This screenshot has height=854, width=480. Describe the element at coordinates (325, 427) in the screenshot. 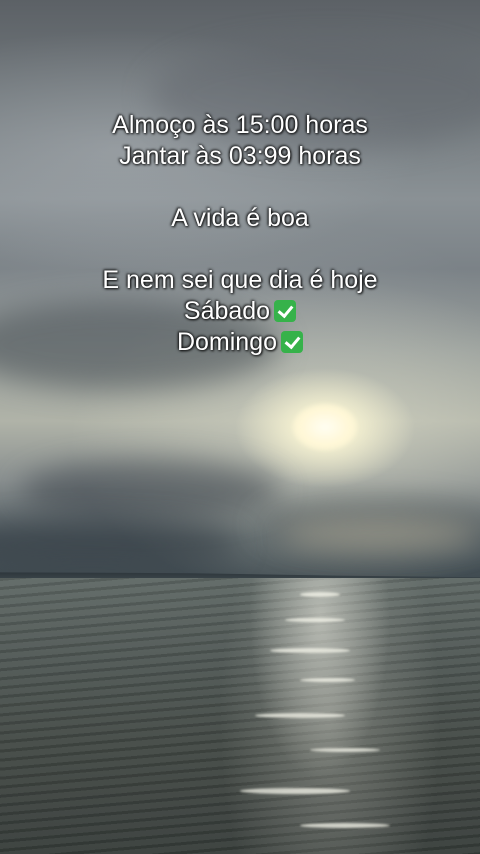

I see `sun` at that location.